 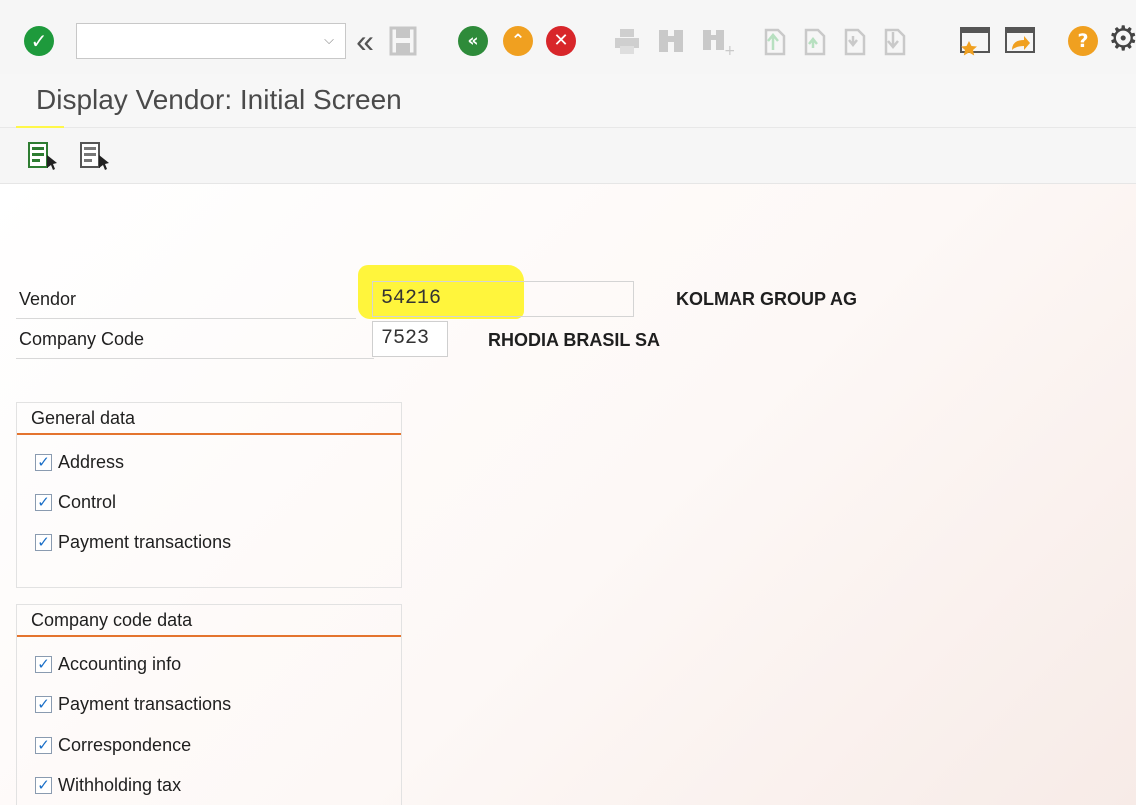 I want to click on first-page-icon, so click(x=775, y=42).